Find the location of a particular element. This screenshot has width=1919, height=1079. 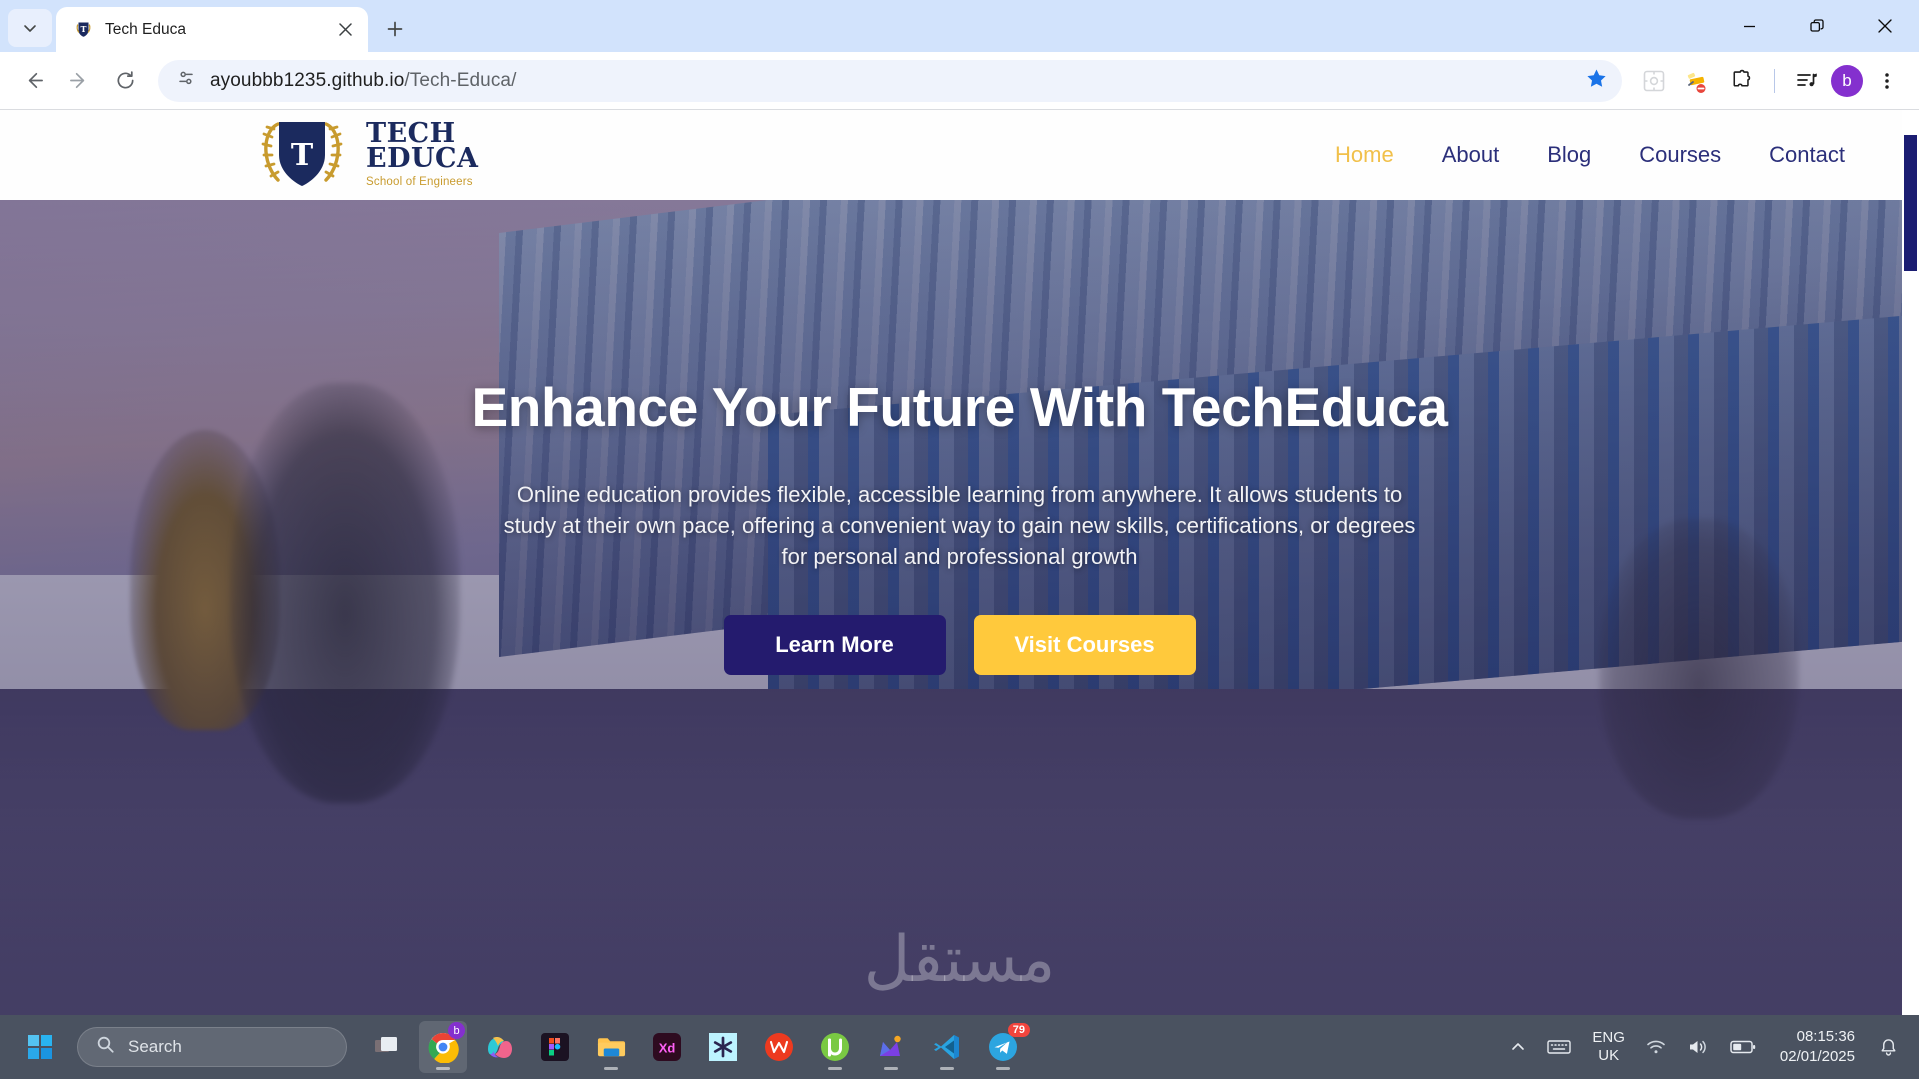

tray-overflow-button is located at coordinates (1518, 1047).